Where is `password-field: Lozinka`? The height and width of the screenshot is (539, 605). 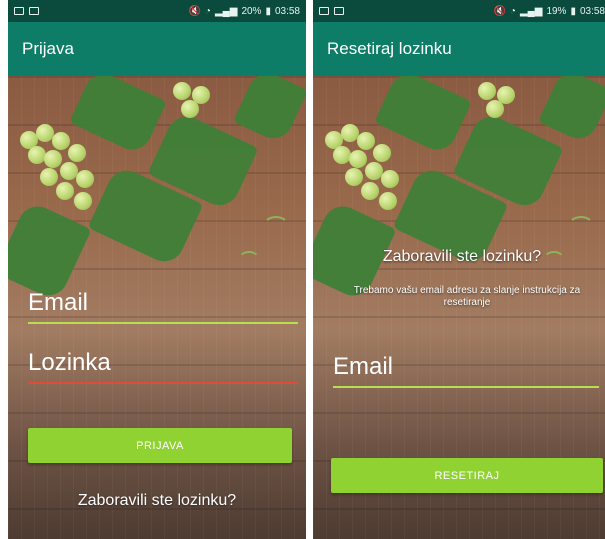
password-field: Lozinka is located at coordinates (163, 365).